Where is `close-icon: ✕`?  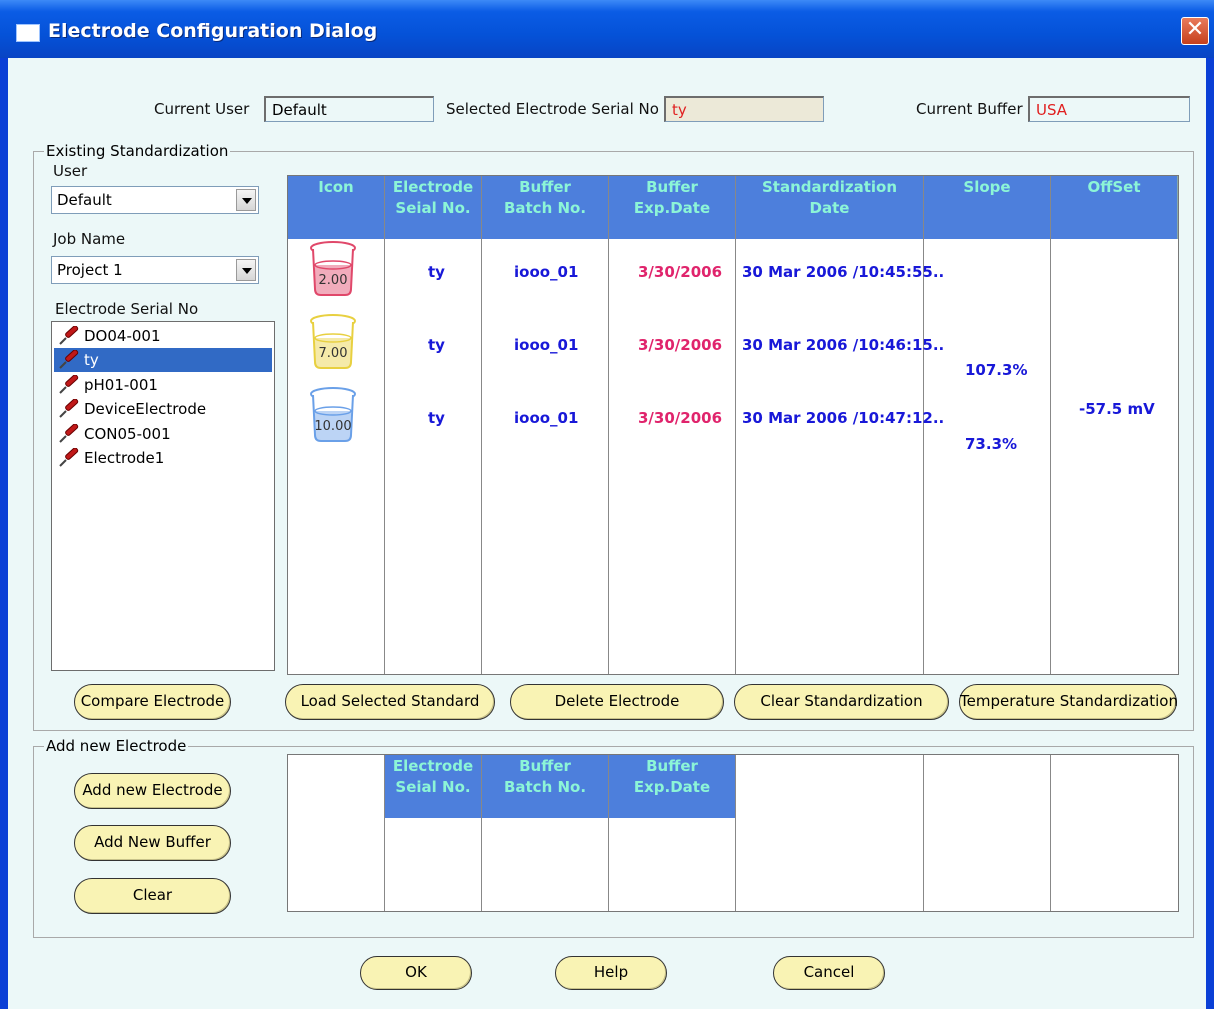 close-icon: ✕ is located at coordinates (1195, 29).